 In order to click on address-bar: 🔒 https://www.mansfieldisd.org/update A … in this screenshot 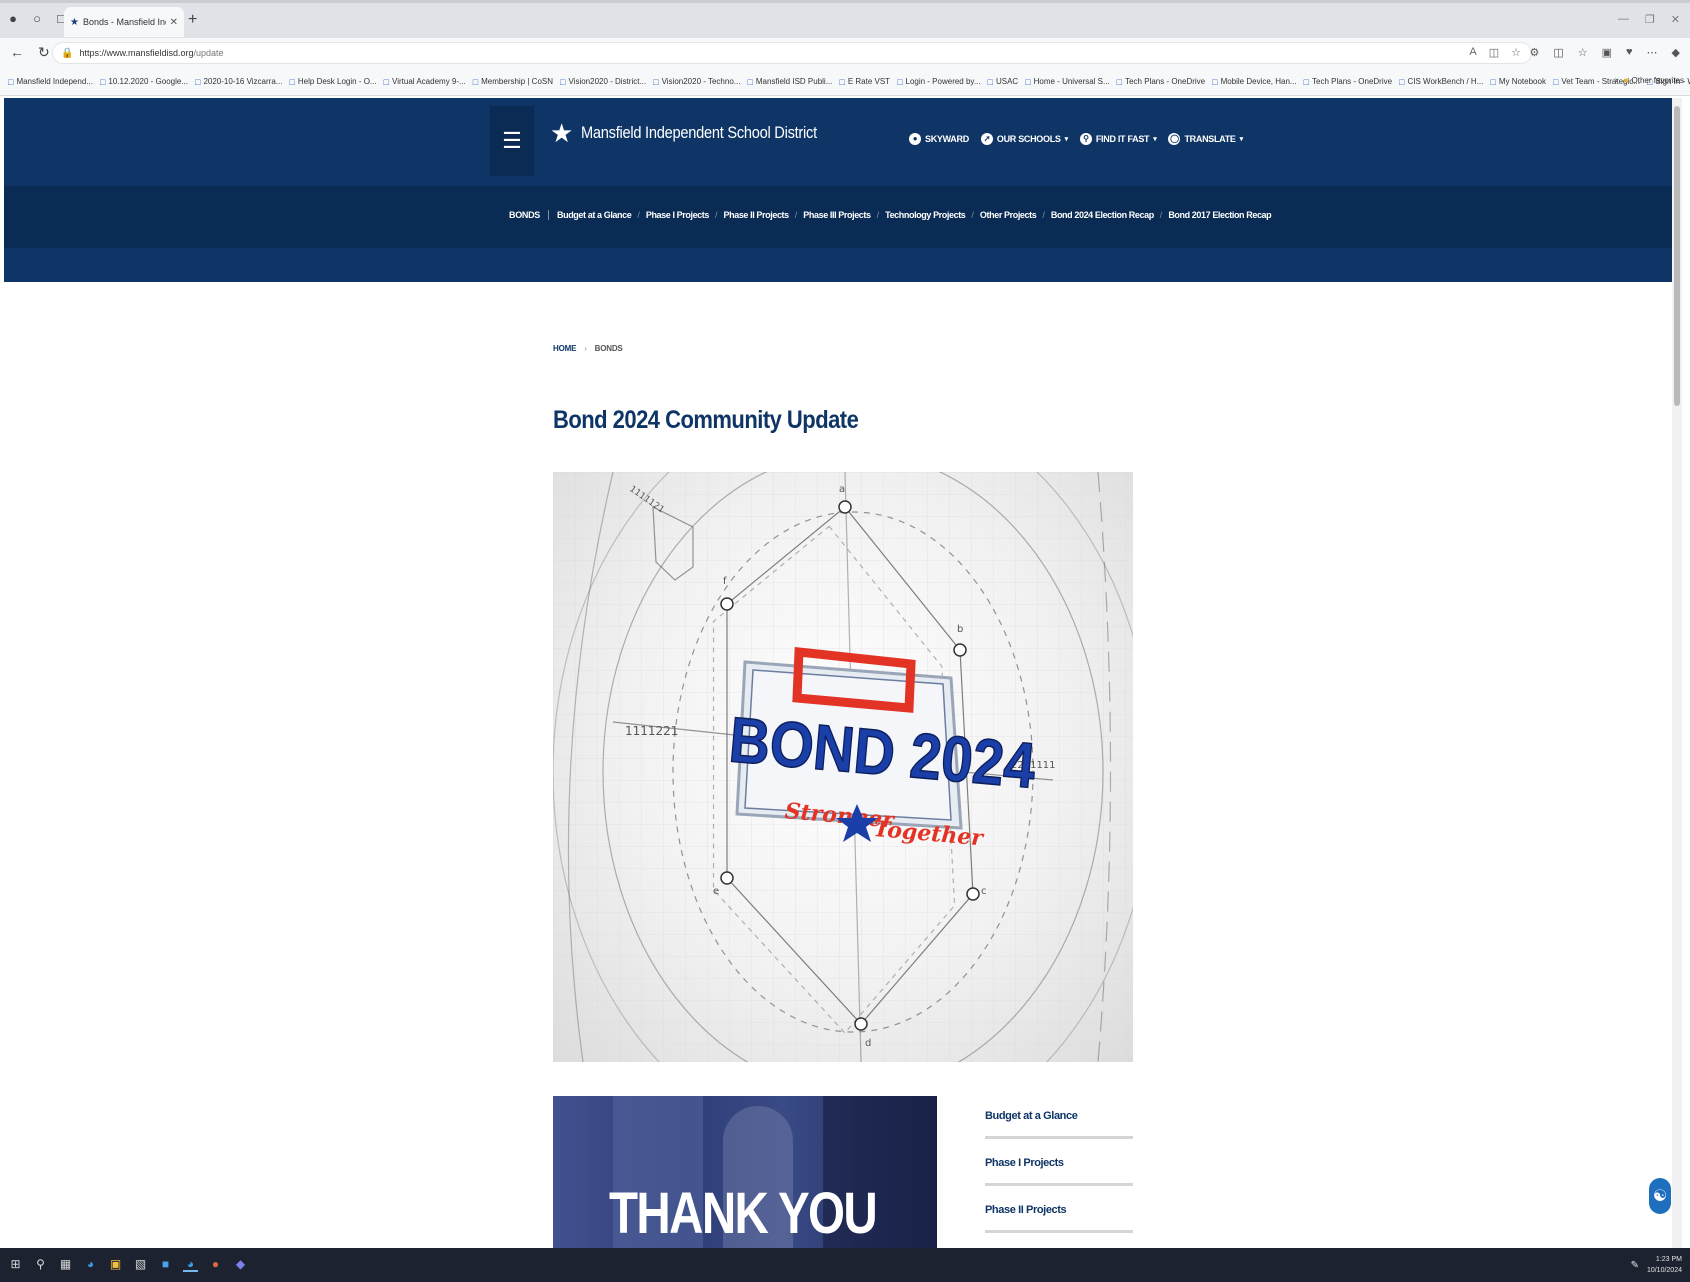, I will do `click(792, 53)`.